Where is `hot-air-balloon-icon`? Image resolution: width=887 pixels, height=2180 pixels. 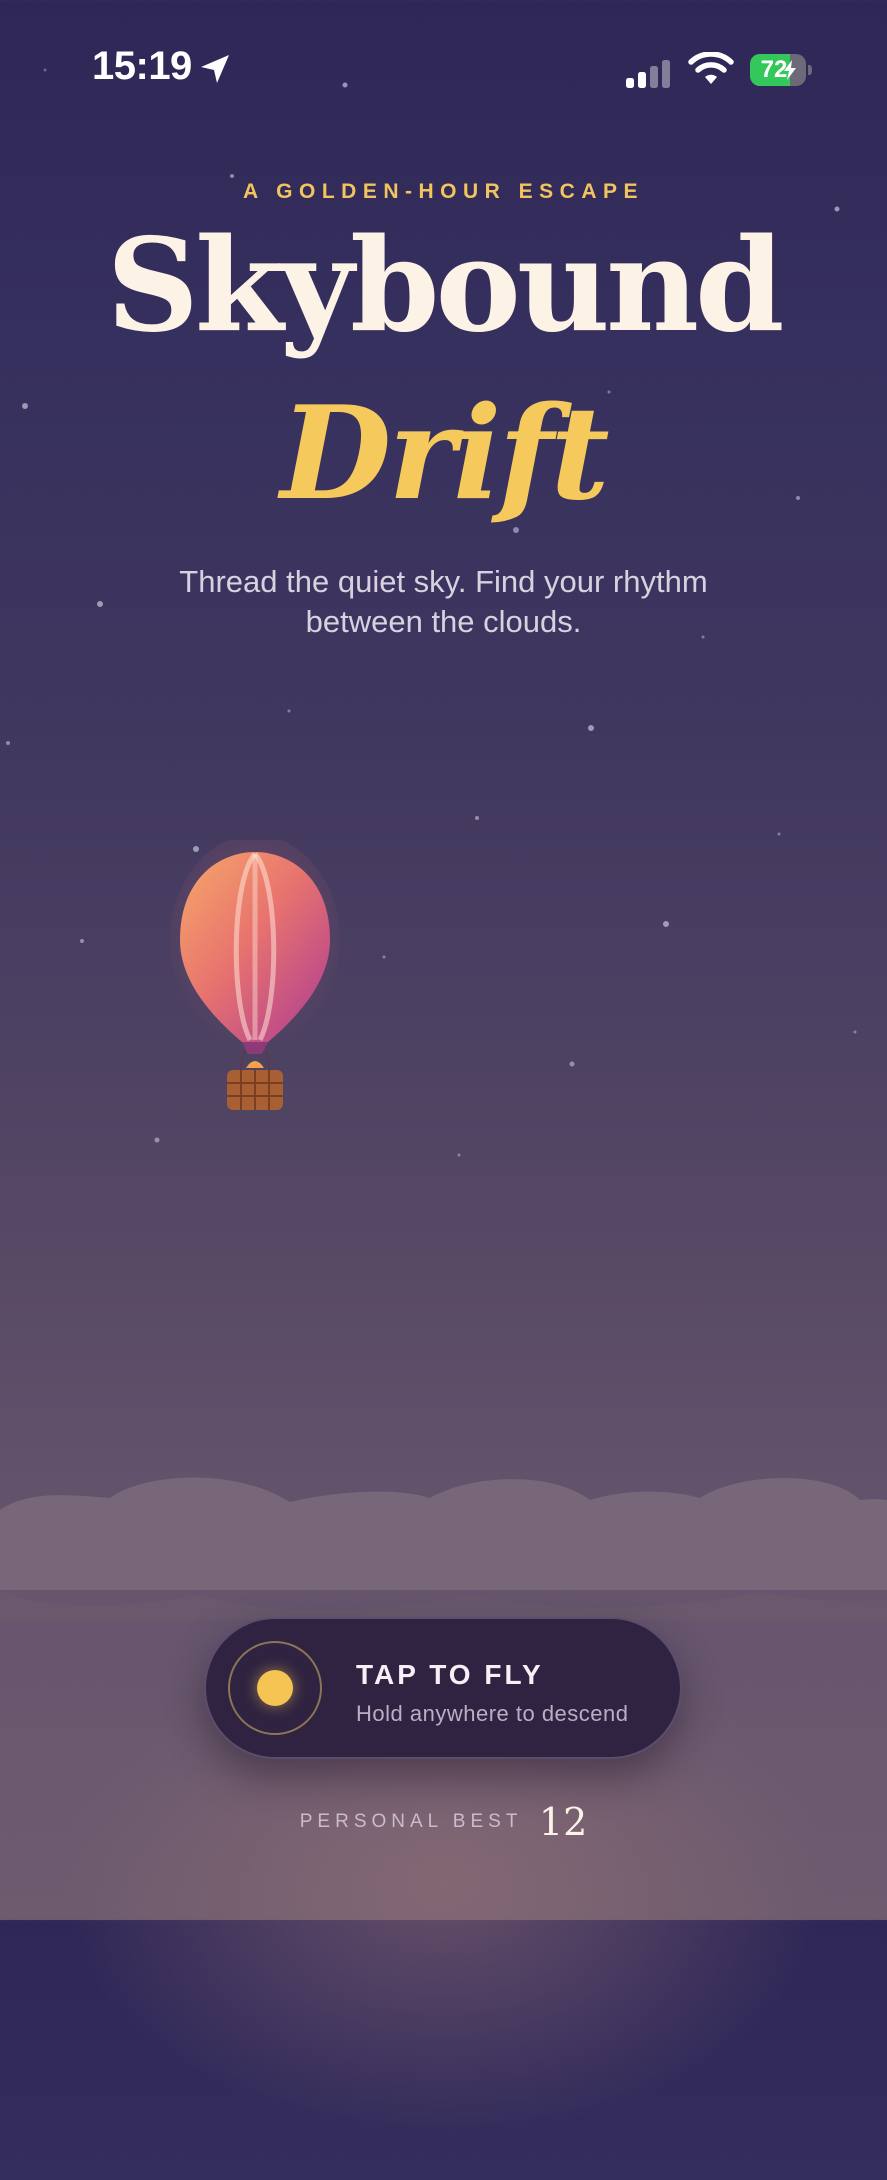
hot-air-balloon-icon is located at coordinates (255, 975).